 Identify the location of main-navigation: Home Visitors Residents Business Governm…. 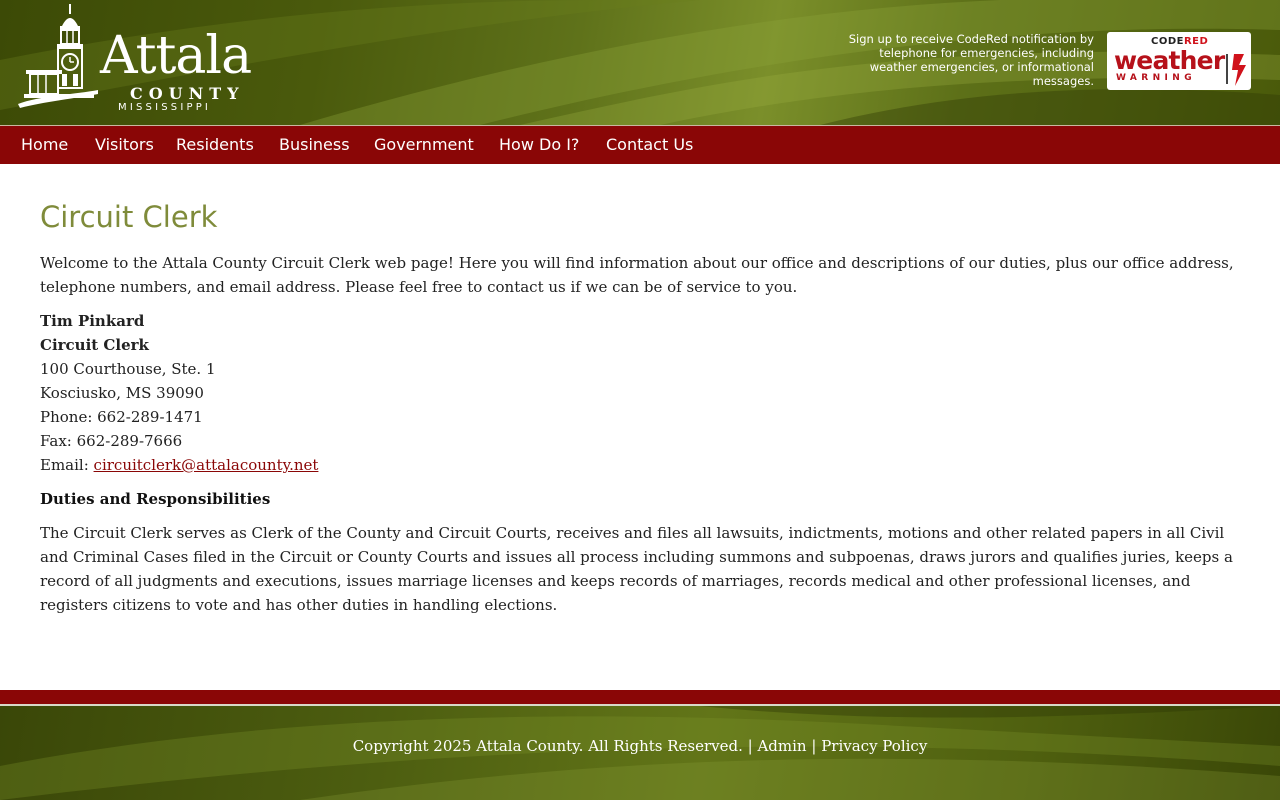
(640, 144).